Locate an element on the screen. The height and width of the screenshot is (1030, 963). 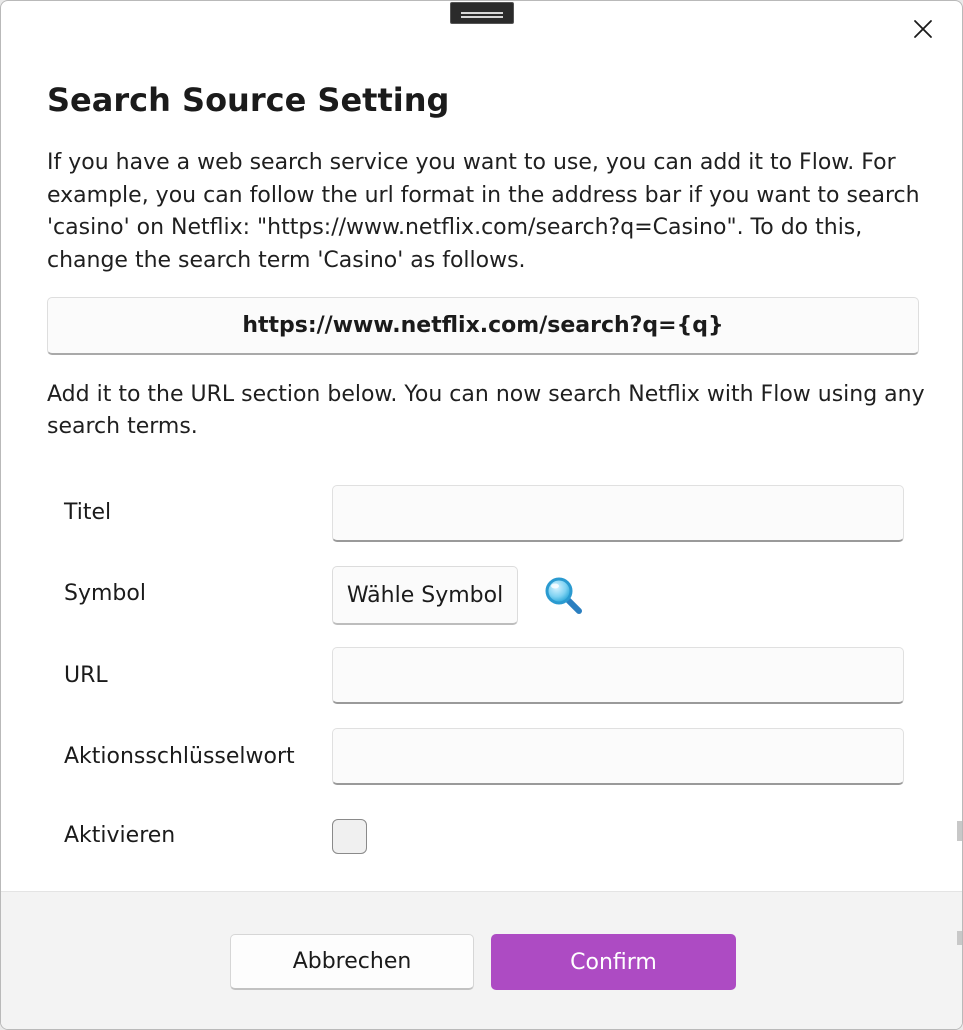
close-icon is located at coordinates (923, 29).